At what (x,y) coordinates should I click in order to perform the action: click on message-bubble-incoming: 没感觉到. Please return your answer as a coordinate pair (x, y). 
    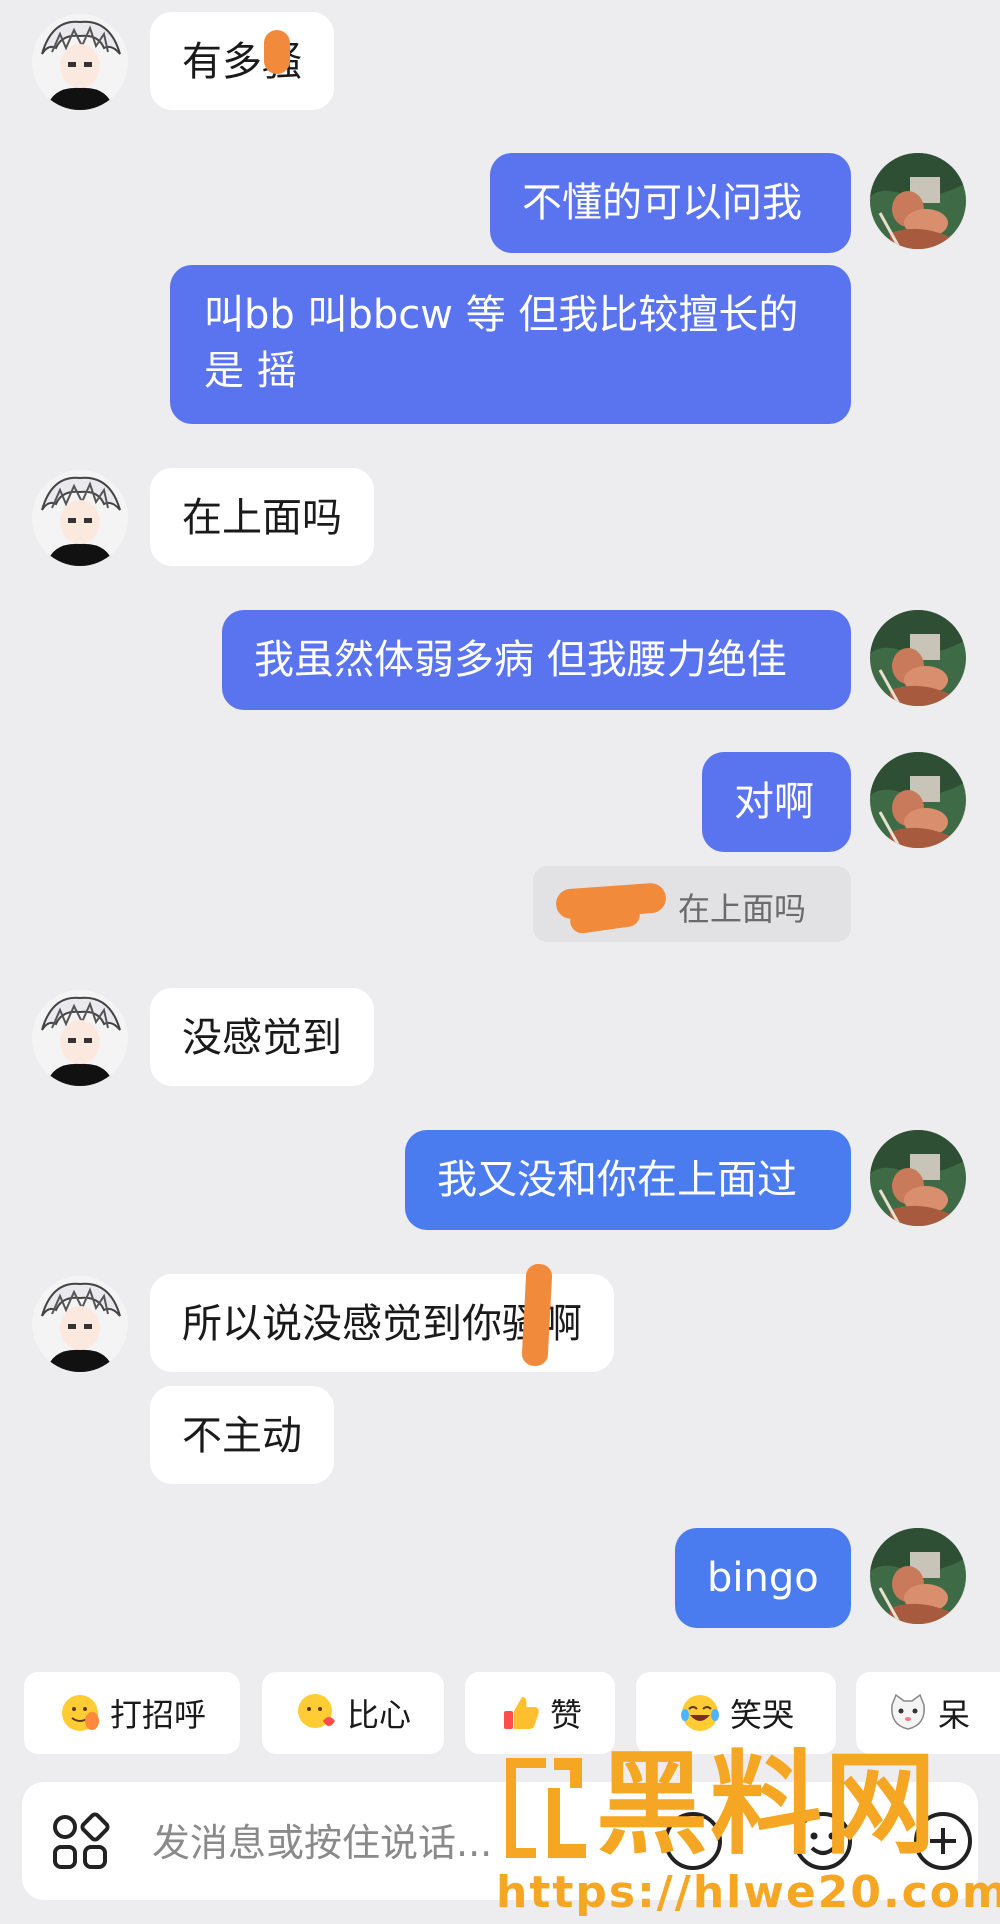
    Looking at the image, I should click on (262, 1037).